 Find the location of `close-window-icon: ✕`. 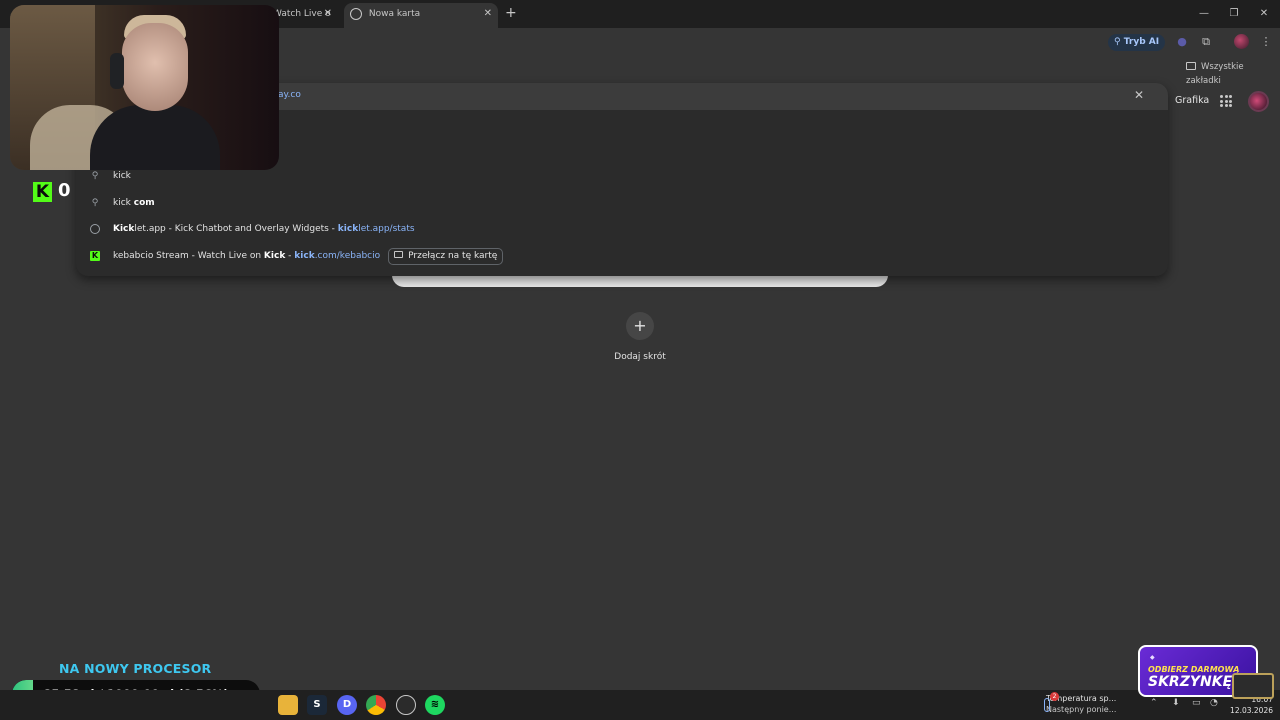

close-window-icon: ✕ is located at coordinates (1264, 14).